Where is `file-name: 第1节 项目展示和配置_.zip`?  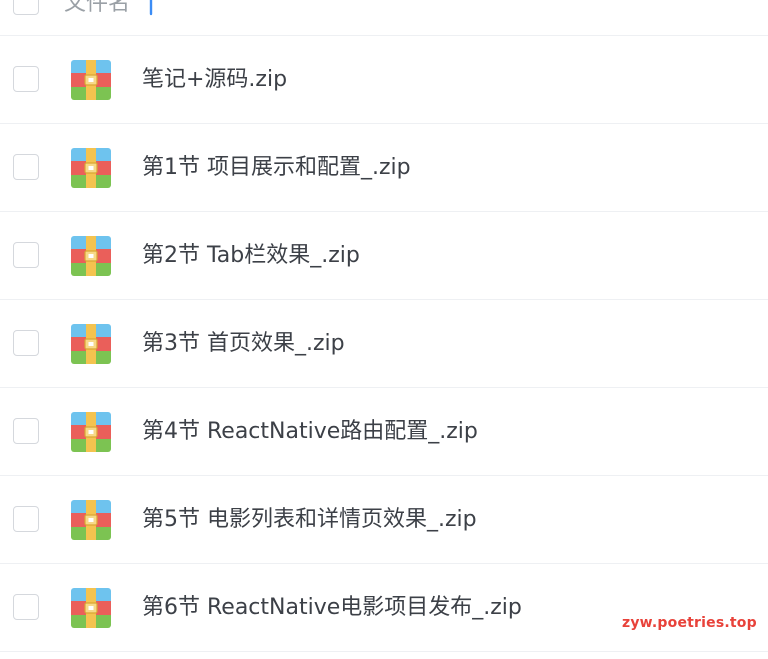
file-name: 第1节 项目展示和配置_.zip is located at coordinates (276, 168).